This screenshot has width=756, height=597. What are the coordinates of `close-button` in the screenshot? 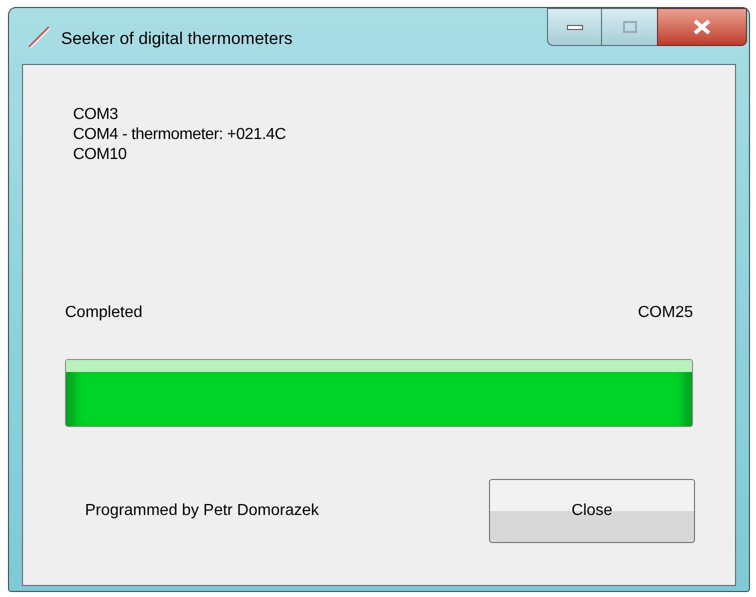 It's located at (702, 27).